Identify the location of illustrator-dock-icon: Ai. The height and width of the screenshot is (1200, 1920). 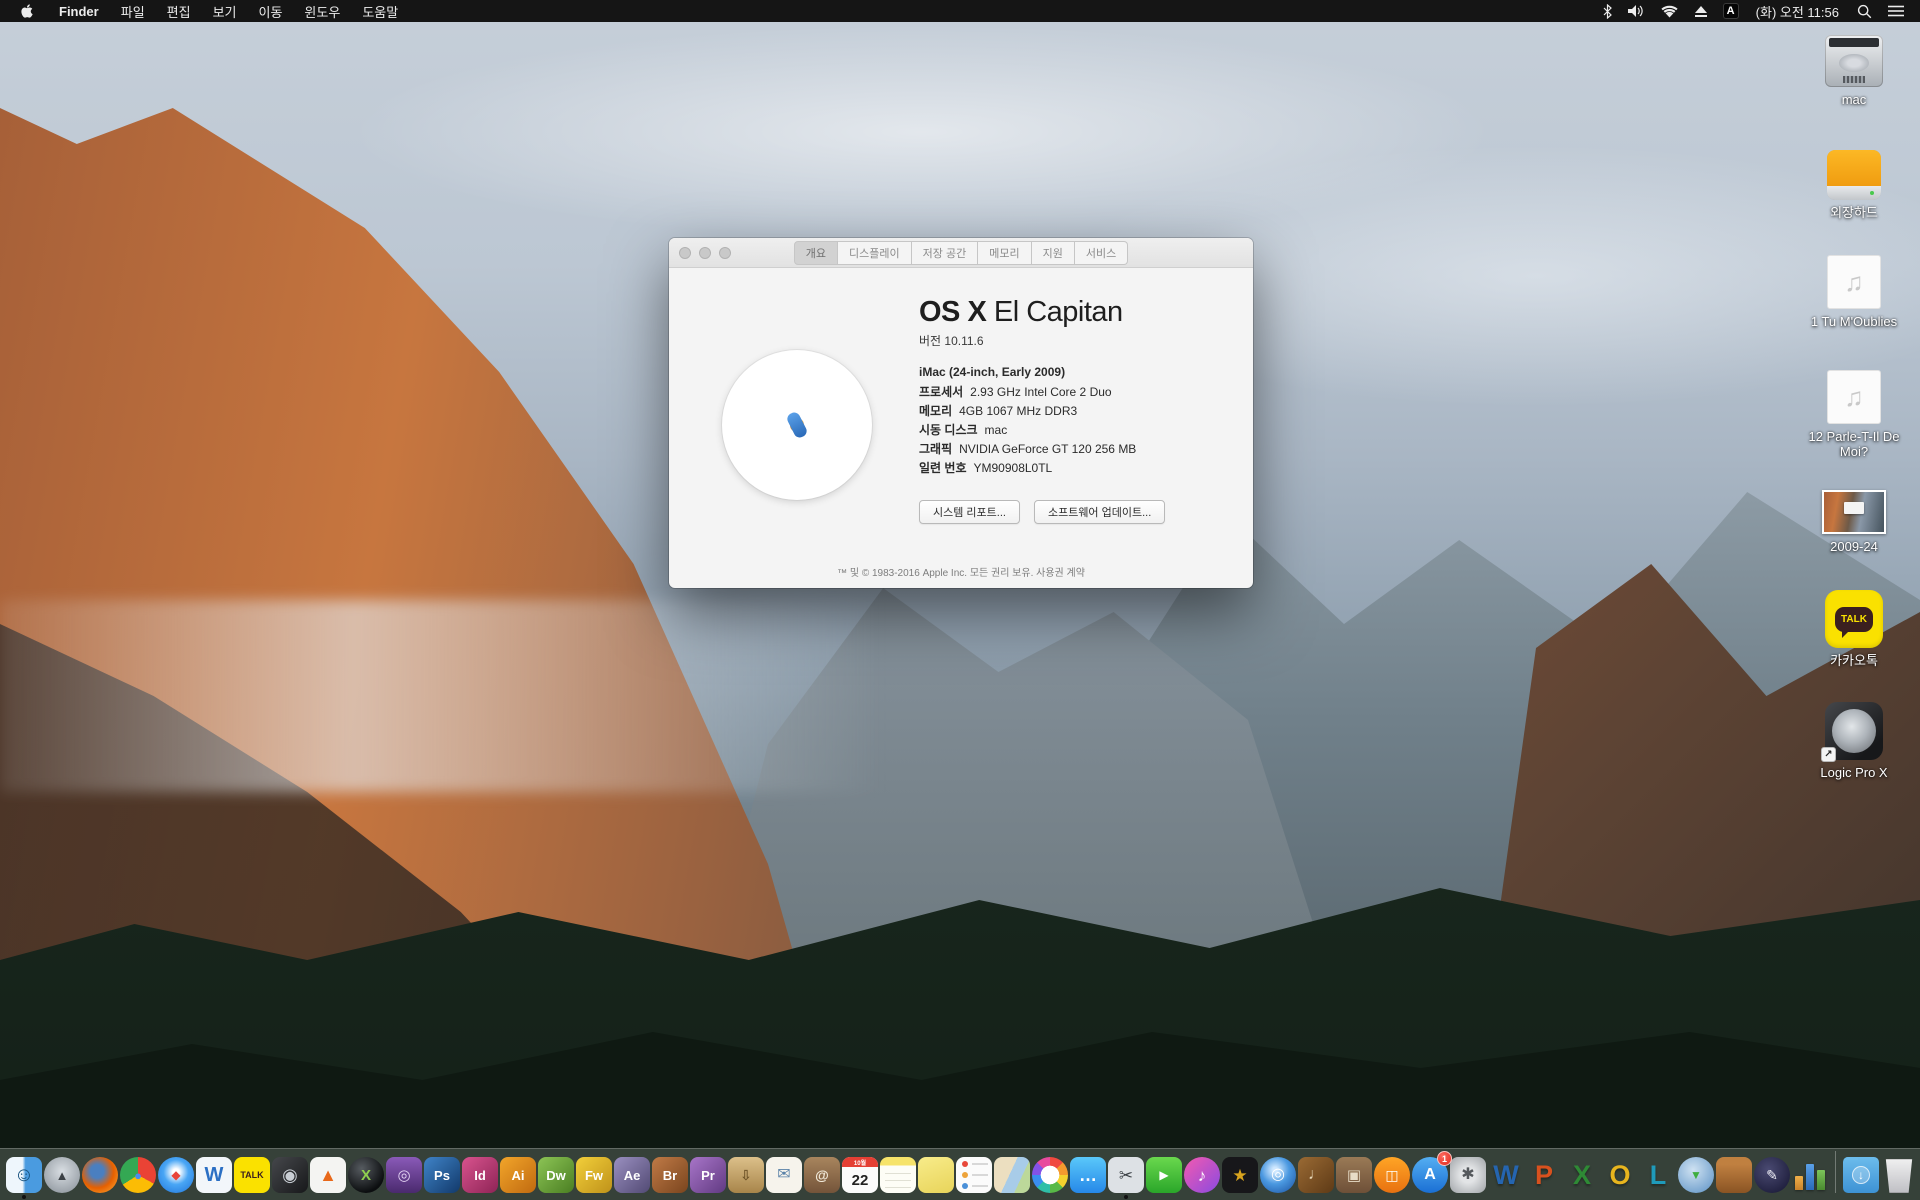
(518, 1174).